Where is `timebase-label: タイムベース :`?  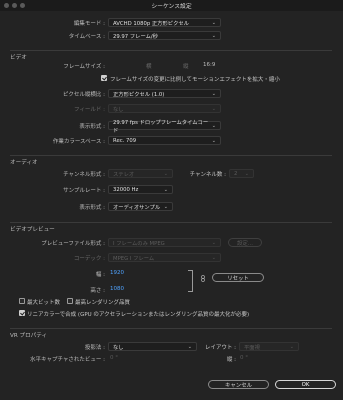
timebase-label: タイムベース : is located at coordinates (86, 37).